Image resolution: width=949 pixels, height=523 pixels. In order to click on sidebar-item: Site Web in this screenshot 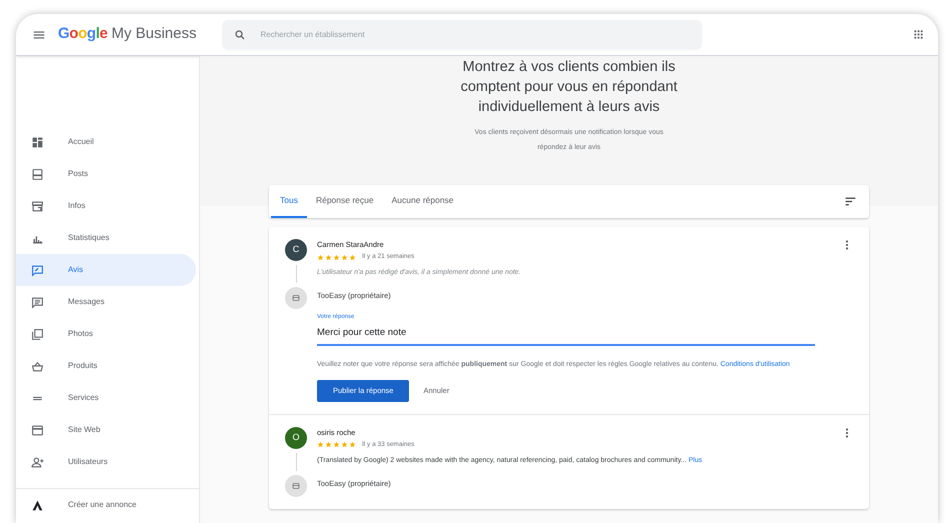, I will do `click(106, 430)`.